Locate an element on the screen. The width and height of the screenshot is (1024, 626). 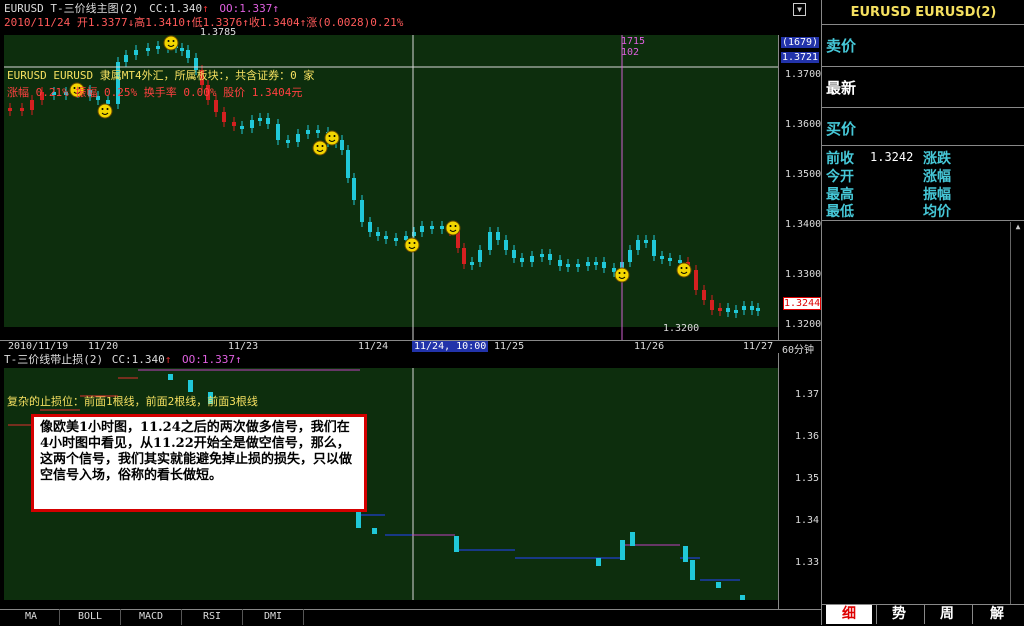
open-label: 今开 is located at coordinates (840, 177).